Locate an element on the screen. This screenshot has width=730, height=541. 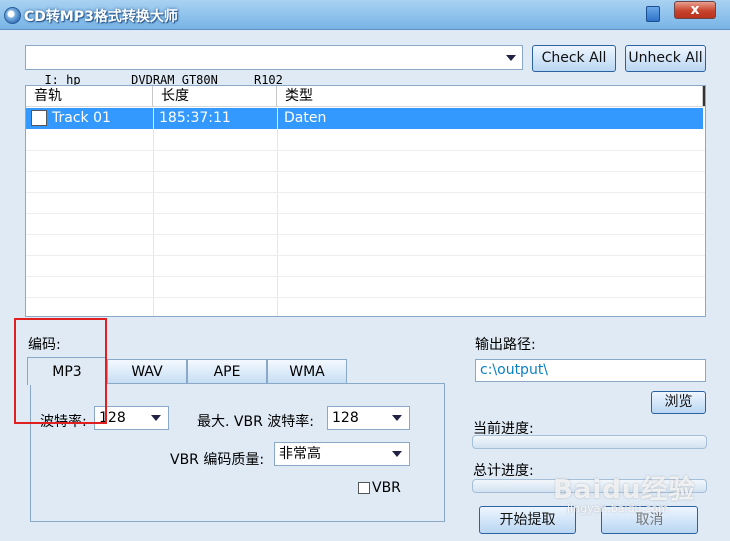
close-button: x is located at coordinates (695, 10).